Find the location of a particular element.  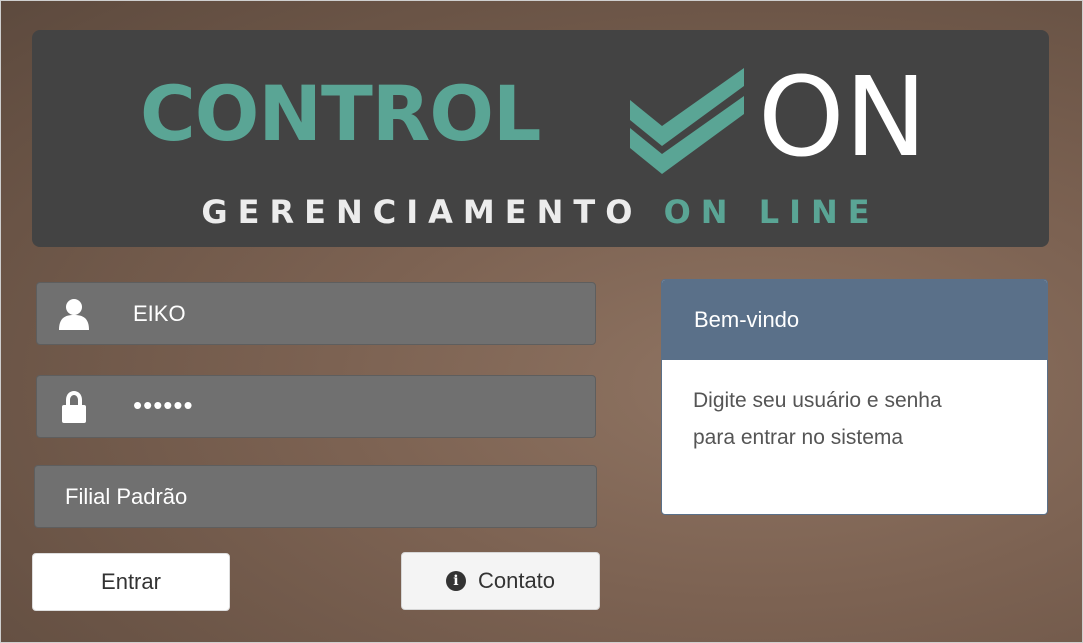

tagline: GERENCIAMENTO ON LINE is located at coordinates (540, 212).